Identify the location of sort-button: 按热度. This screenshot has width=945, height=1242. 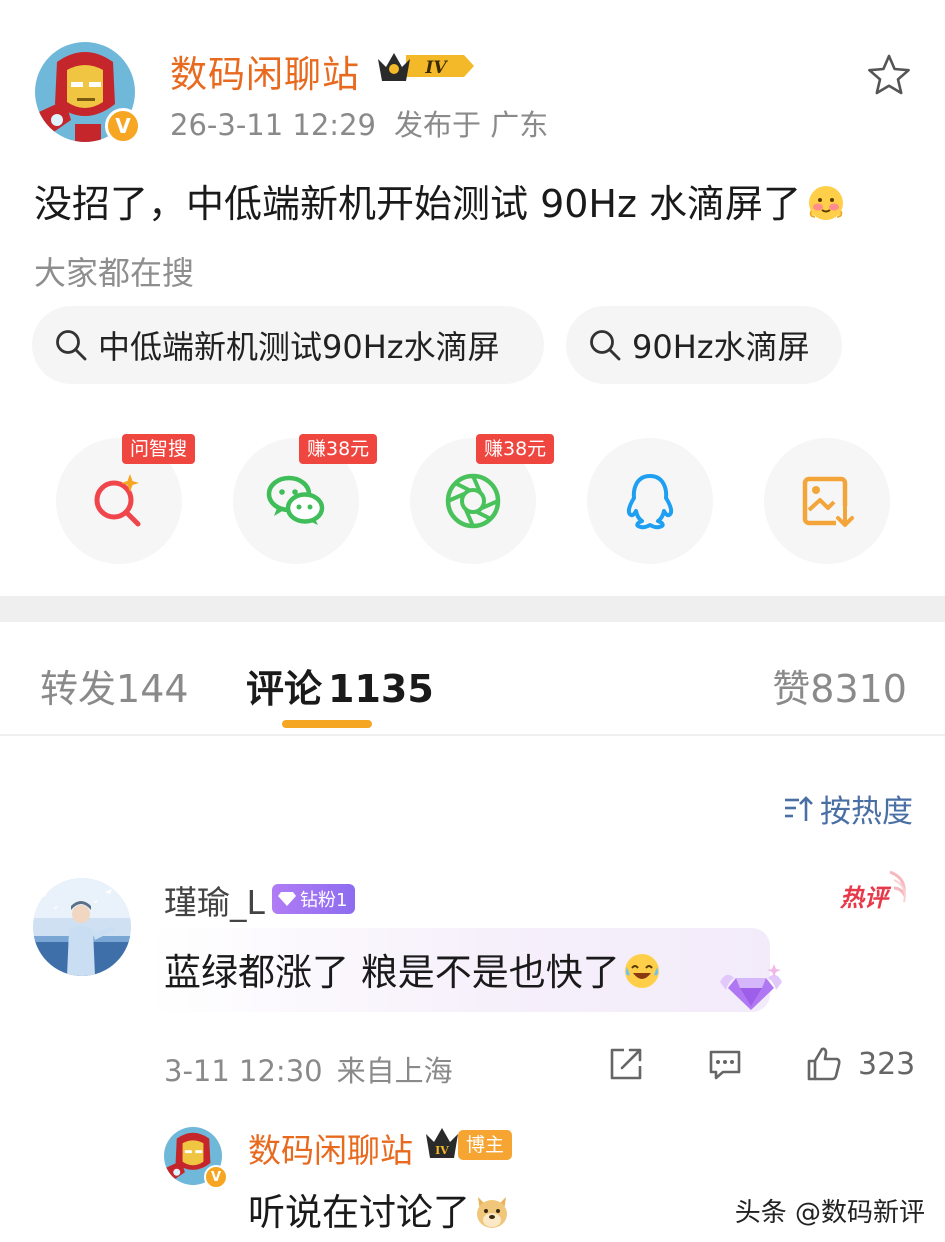
(847, 808).